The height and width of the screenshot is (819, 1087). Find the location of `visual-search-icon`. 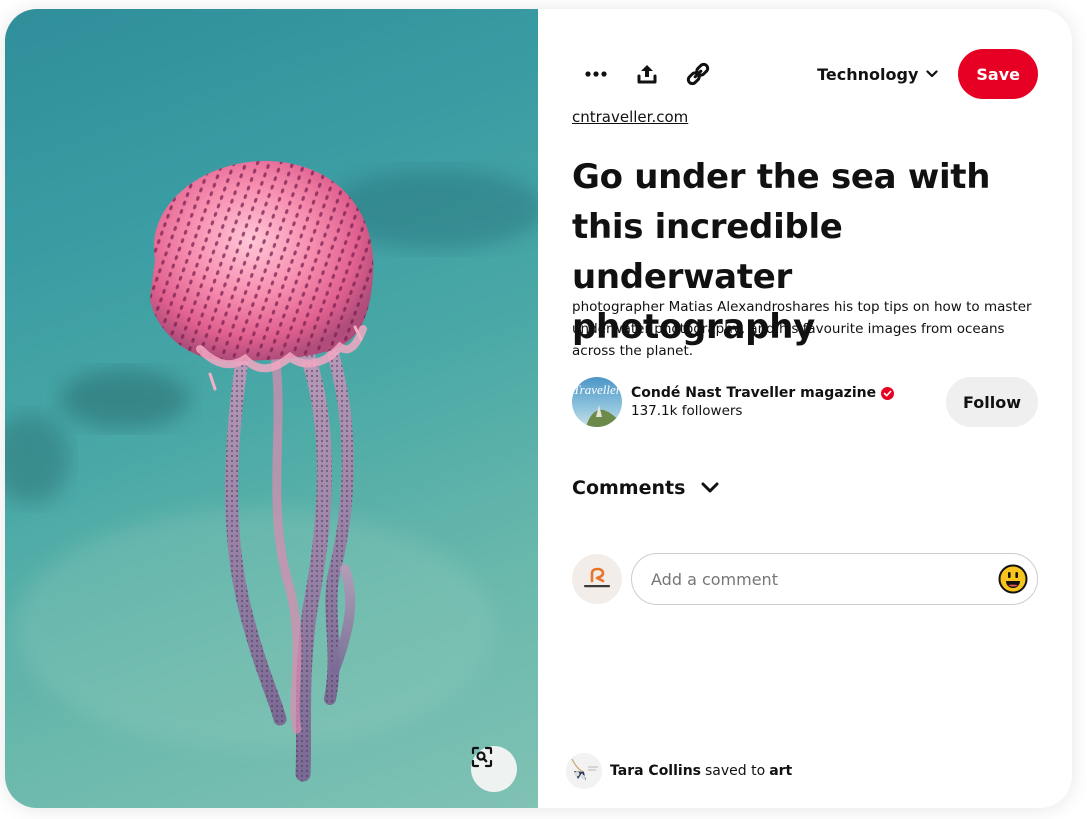

visual-search-icon is located at coordinates (482, 757).